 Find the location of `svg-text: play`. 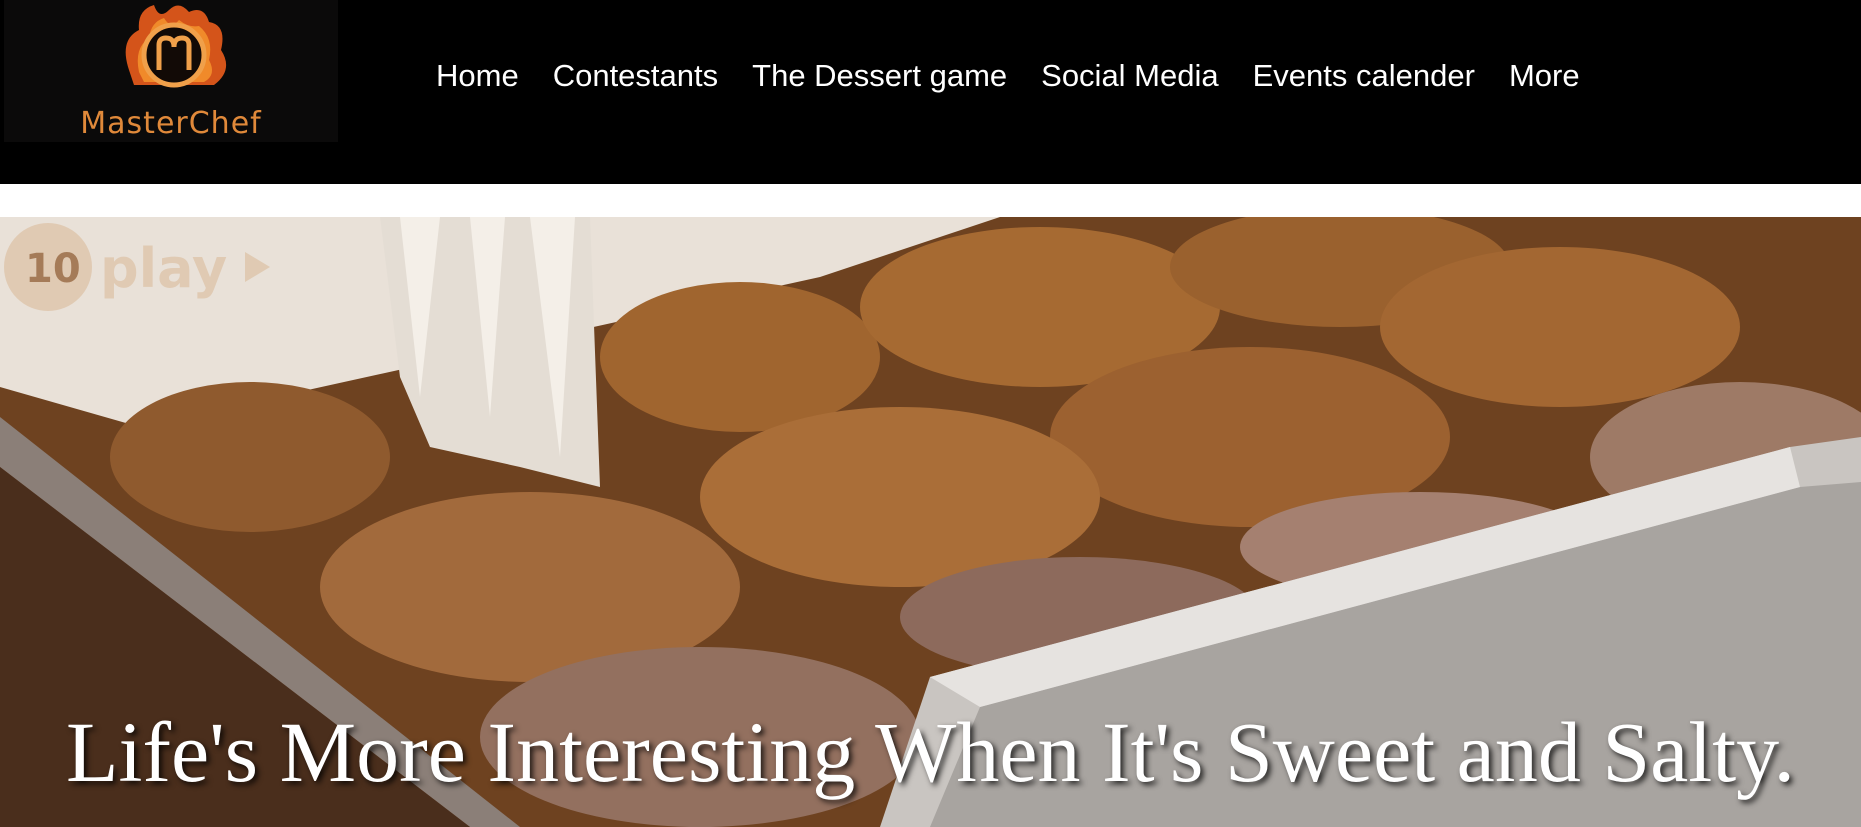

svg-text: play is located at coordinates (163, 268).